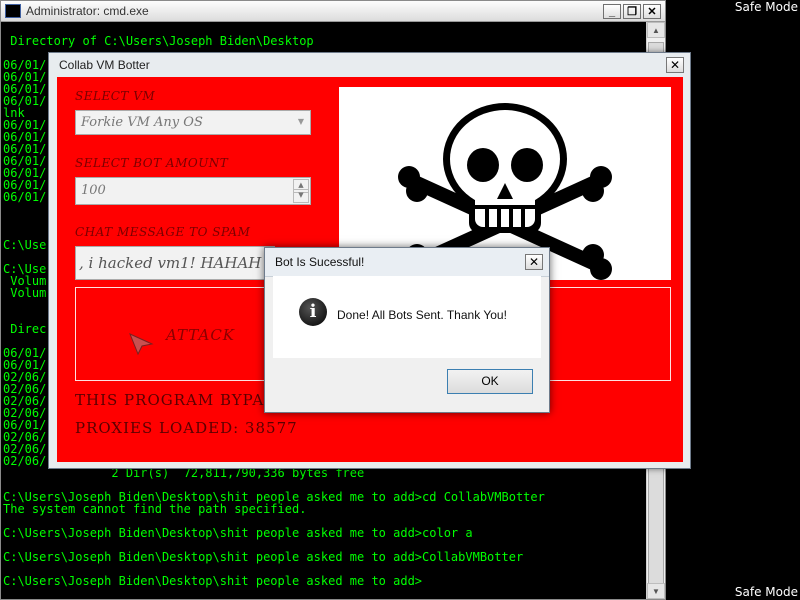  What do you see at coordinates (87, 11) in the screenshot?
I see `cmd-title: Administrator: cmd.exe` at bounding box center [87, 11].